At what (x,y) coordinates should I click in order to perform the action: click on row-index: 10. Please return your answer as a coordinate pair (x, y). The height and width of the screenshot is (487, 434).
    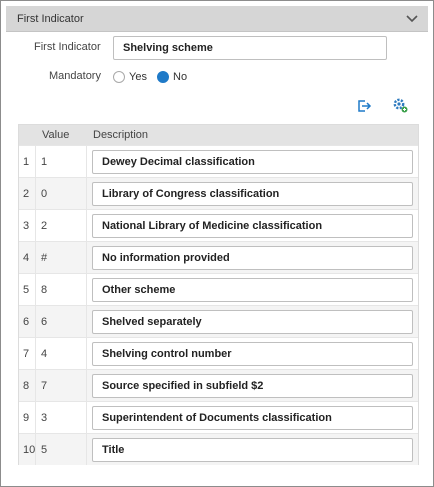
    Looking at the image, I should click on (29, 450).